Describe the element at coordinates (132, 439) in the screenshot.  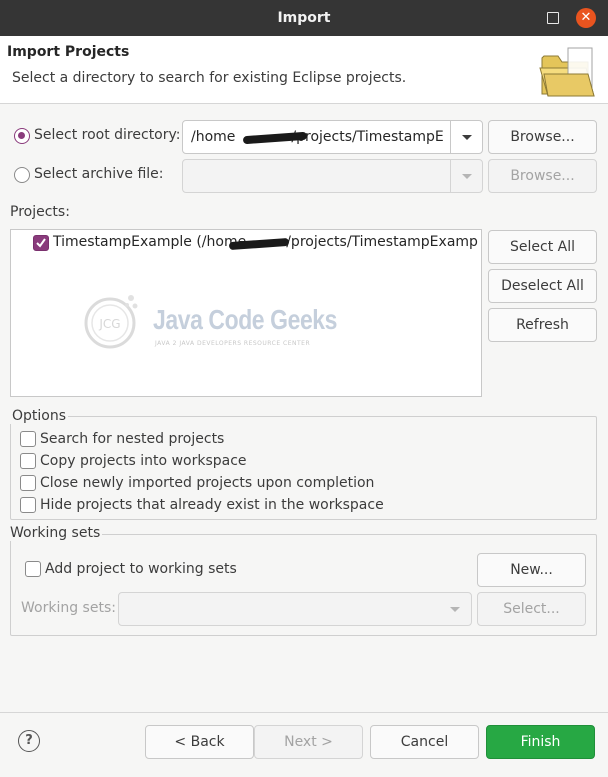
I see `nested-projects-label: Search for nested projects` at that location.